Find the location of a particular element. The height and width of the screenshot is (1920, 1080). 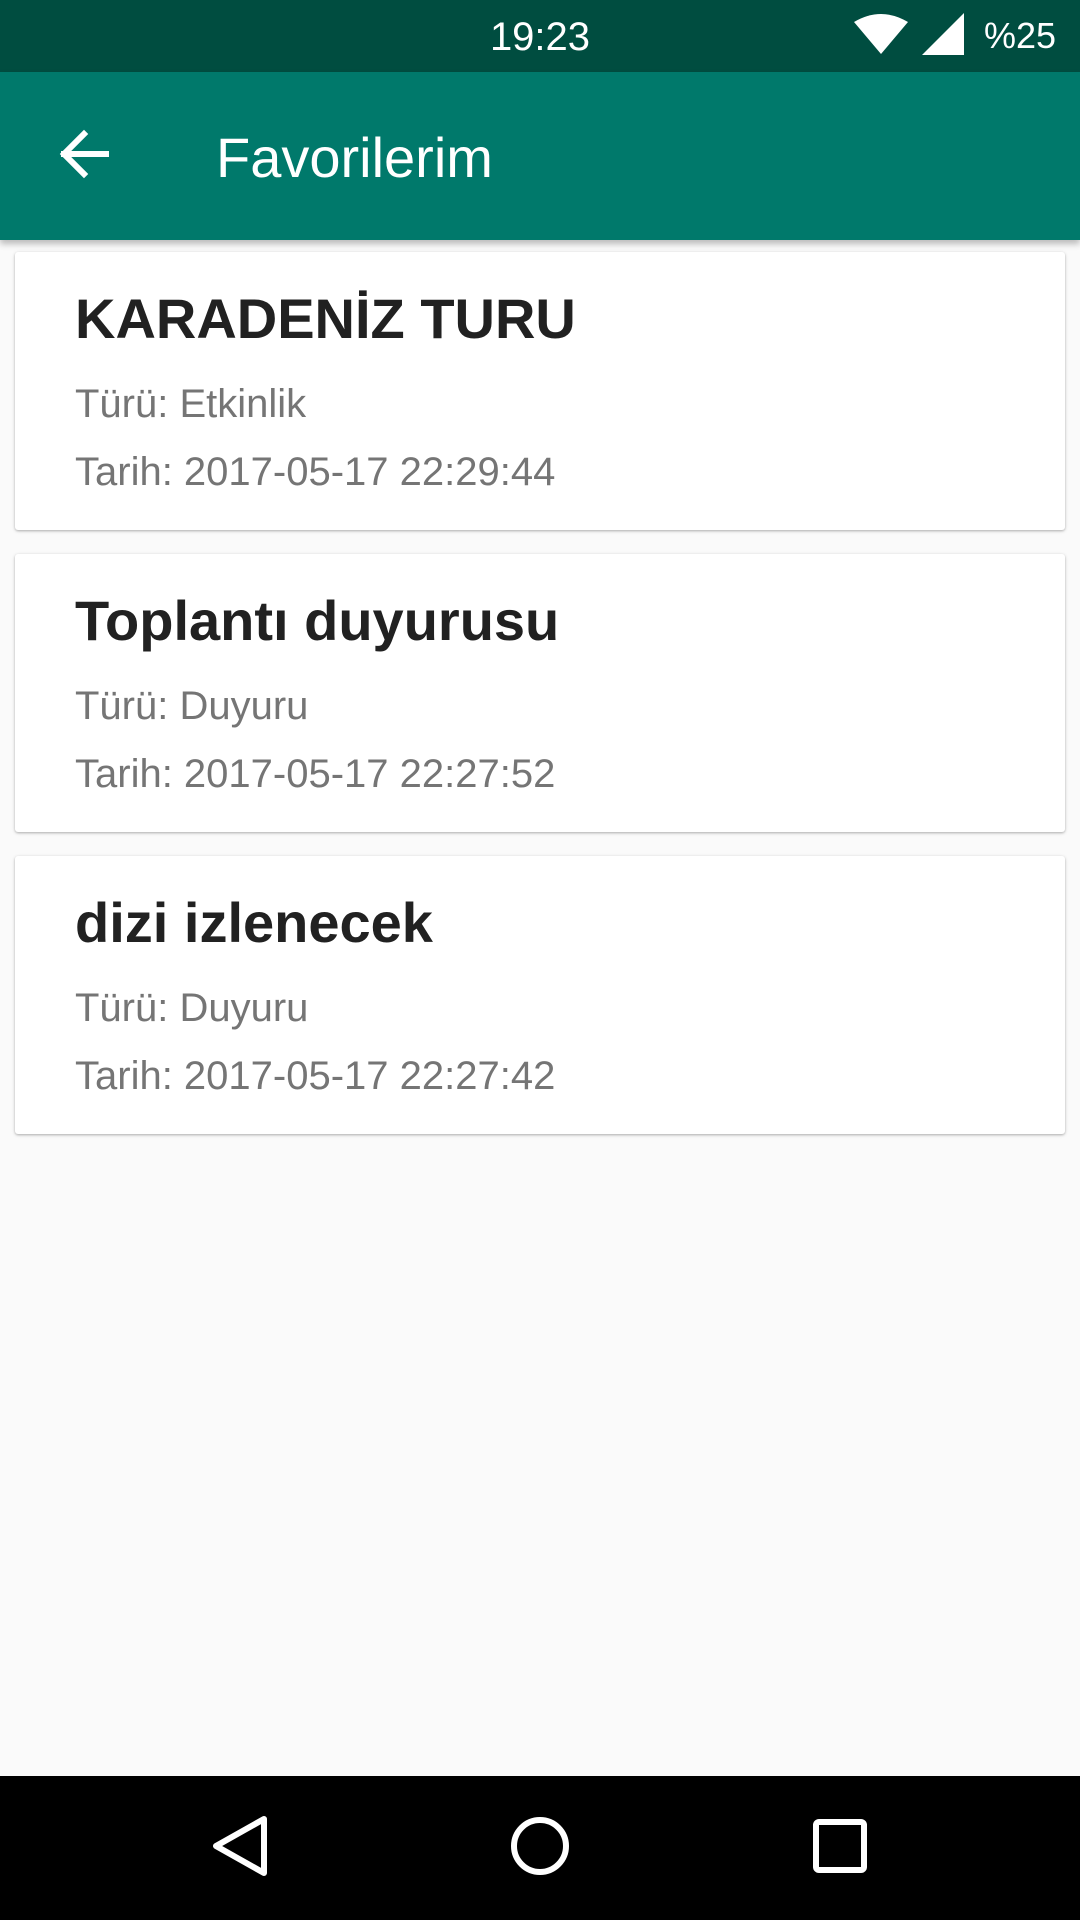

card-type: Türü: Etkinlik is located at coordinates (191, 404).